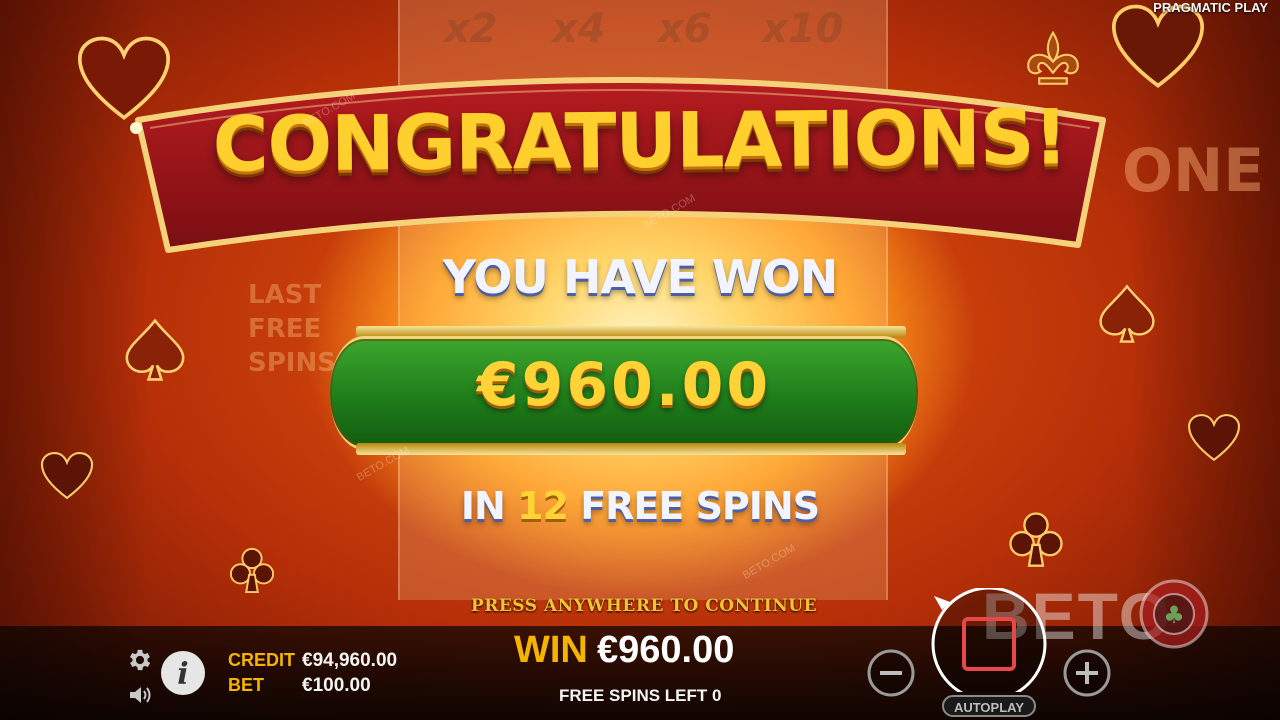 The image size is (1280, 720). I want to click on svg-text: i, so click(182, 674).